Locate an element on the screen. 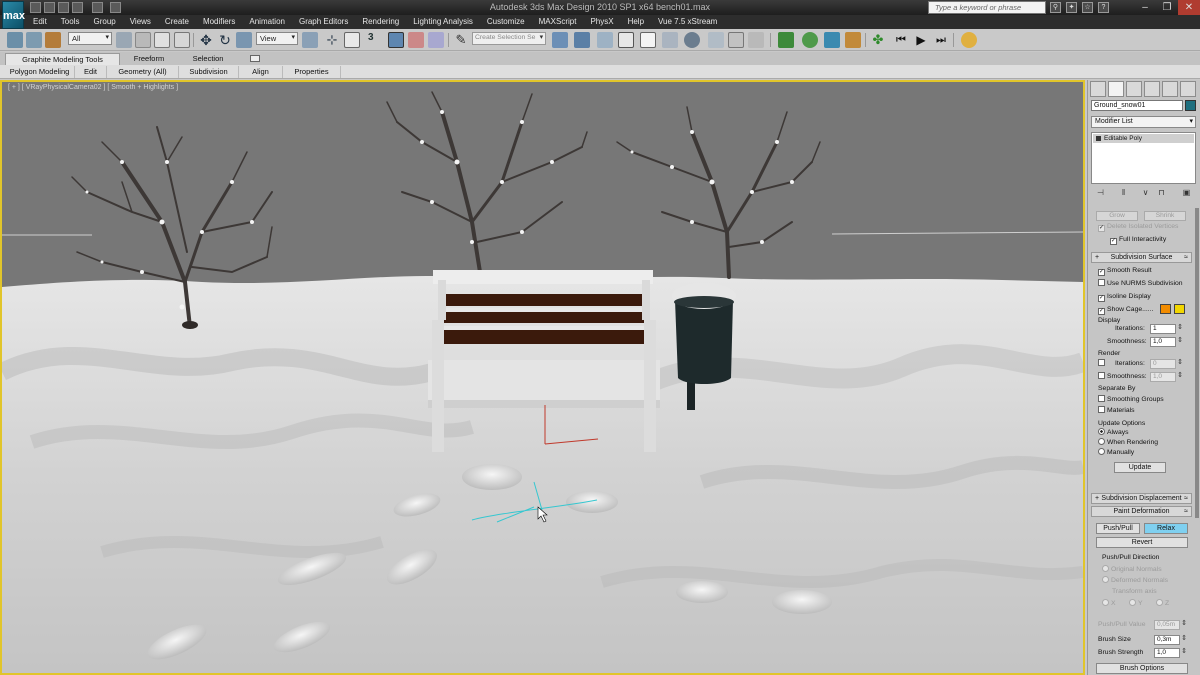  menu-animation: Animation is located at coordinates (267, 22).